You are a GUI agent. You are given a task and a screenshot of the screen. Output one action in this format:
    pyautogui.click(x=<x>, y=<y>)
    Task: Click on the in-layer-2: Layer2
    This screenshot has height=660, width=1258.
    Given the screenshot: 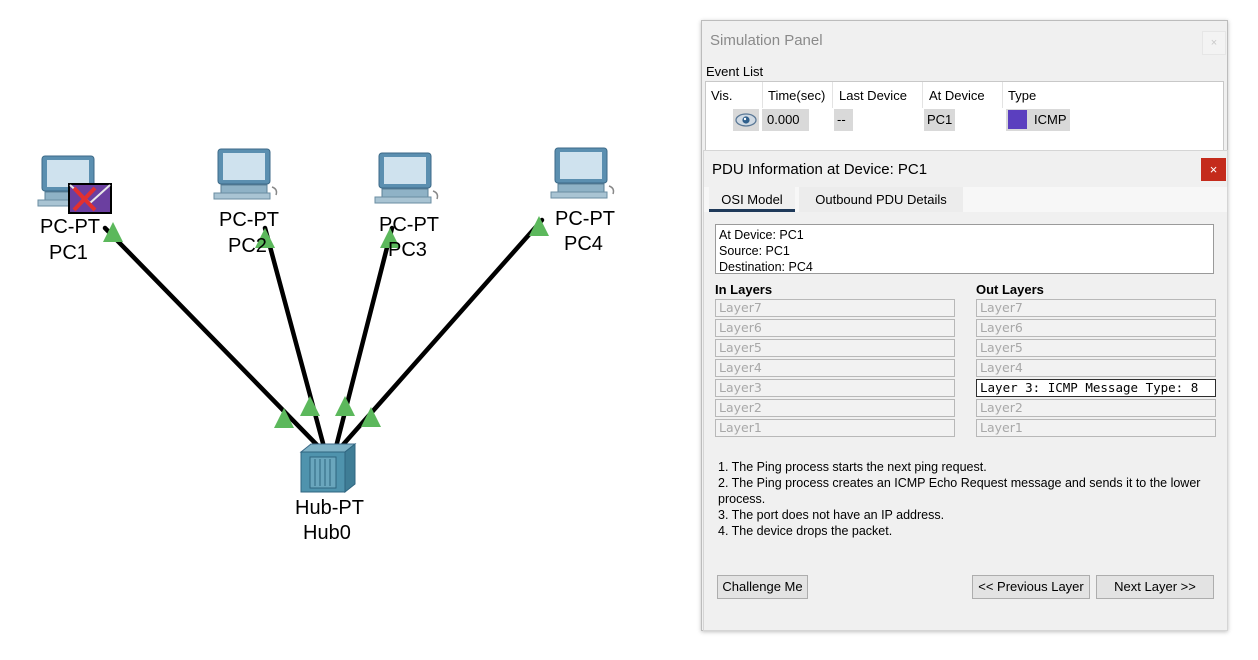 What is the action you would take?
    pyautogui.click(x=835, y=408)
    